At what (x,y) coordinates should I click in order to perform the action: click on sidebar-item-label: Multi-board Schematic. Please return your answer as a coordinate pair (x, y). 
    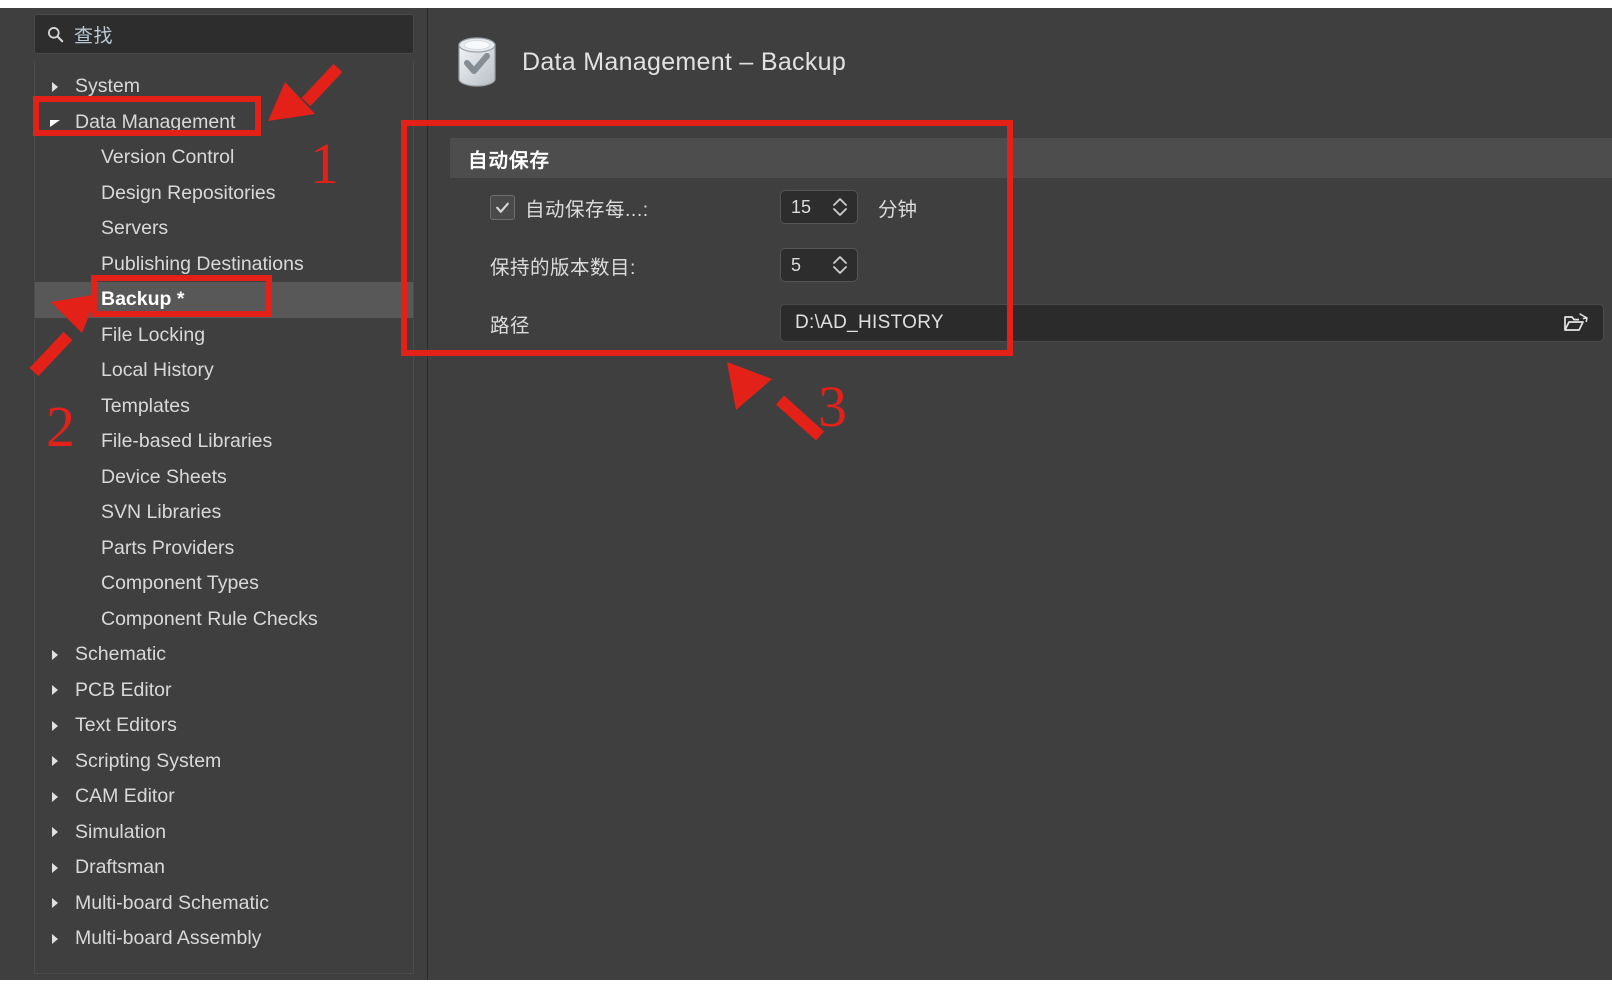
    Looking at the image, I should click on (172, 902).